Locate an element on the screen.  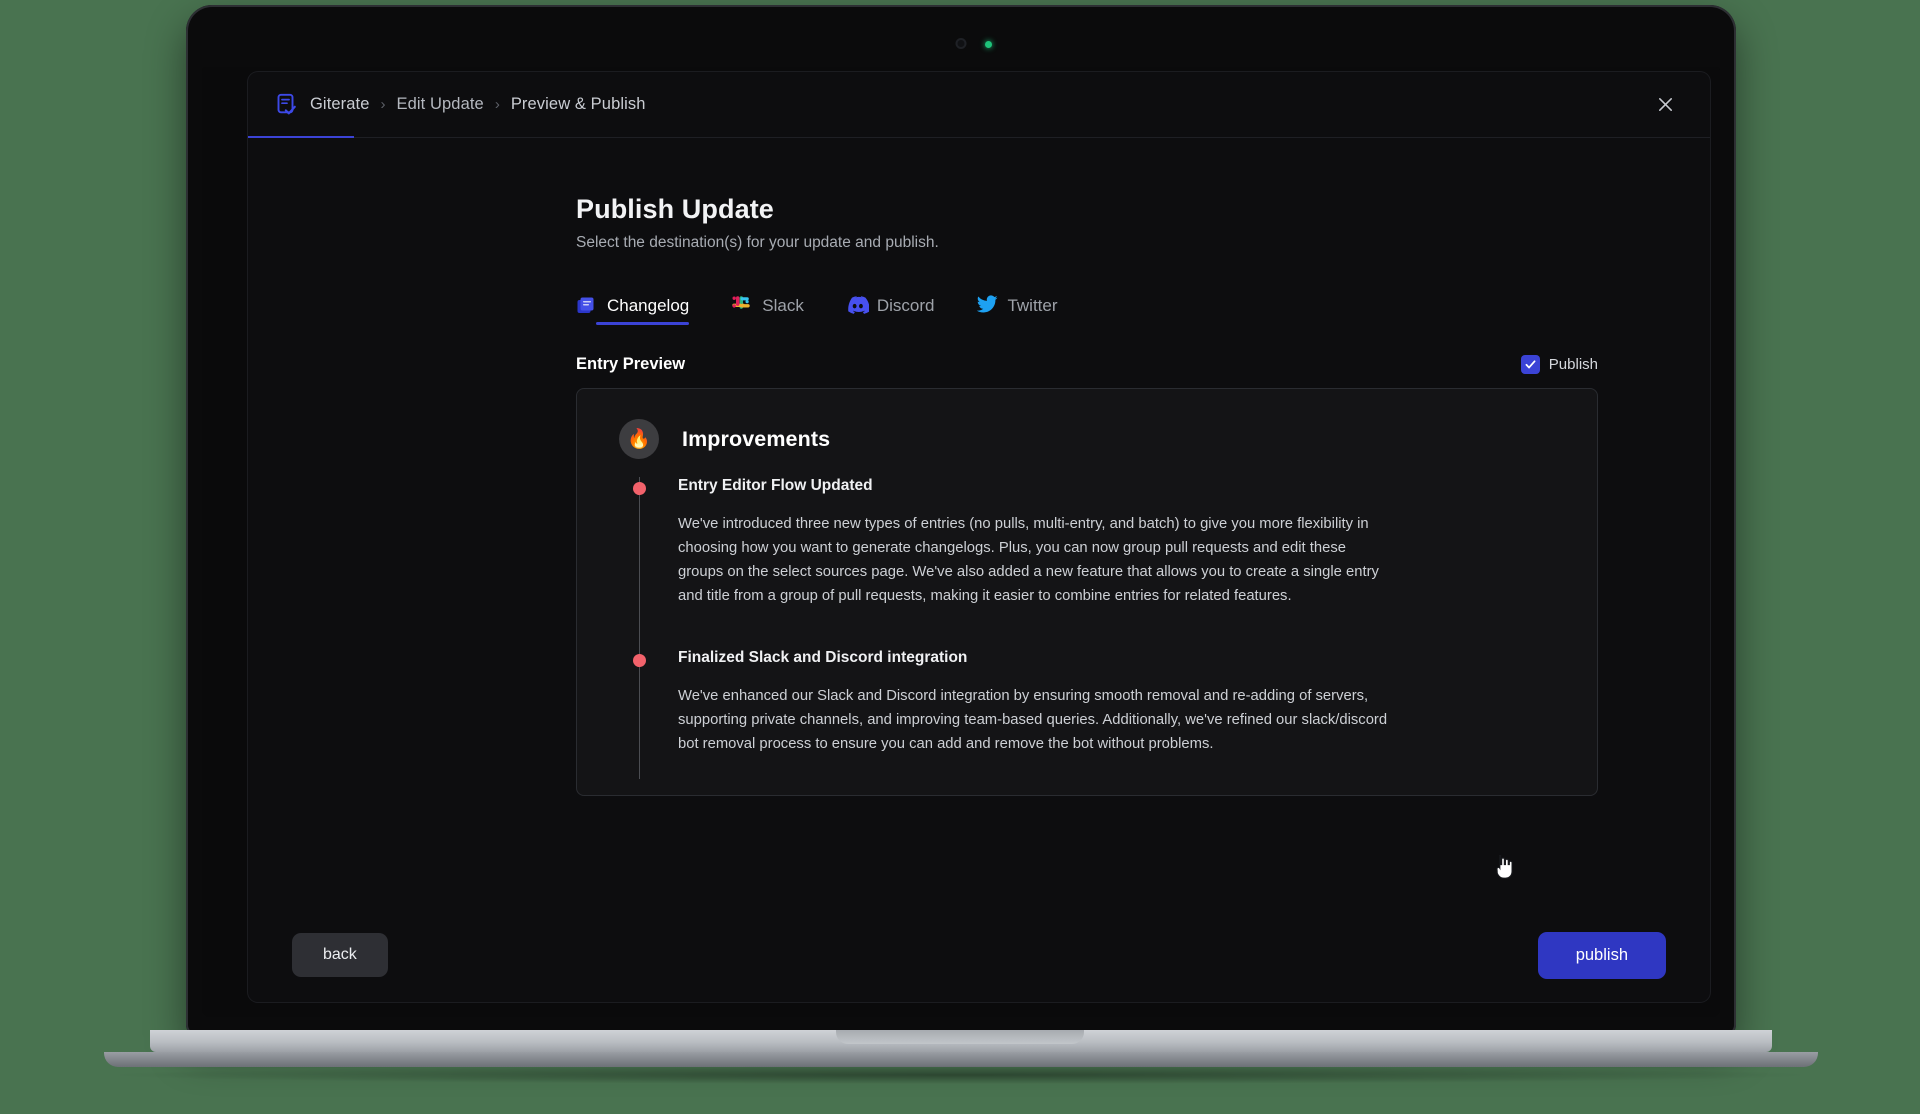
entry-title: Entry Editor Flow Updated is located at coordinates (775, 485).